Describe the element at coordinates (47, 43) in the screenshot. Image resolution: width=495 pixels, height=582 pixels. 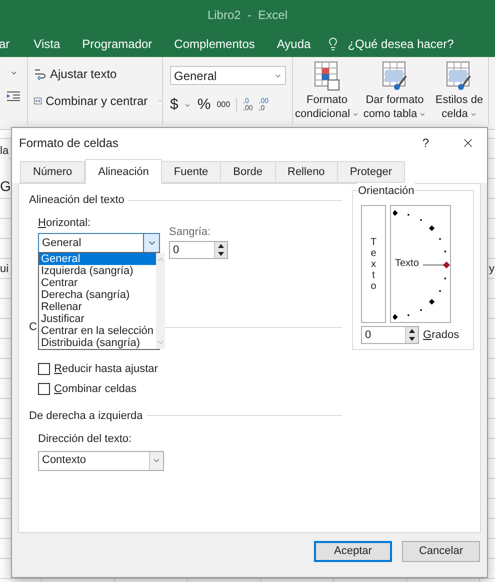
I see `ribbon-tab: Vista` at that location.